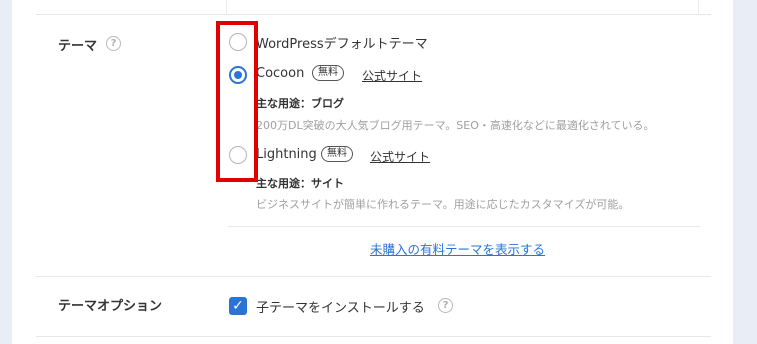 Image resolution: width=757 pixels, height=344 pixels. Describe the element at coordinates (443, 204) in the screenshot. I see `lightning-description: ビジネスサイトが簡単に作れるテーマ。用途に応じたカスタマイズが可能。` at that location.